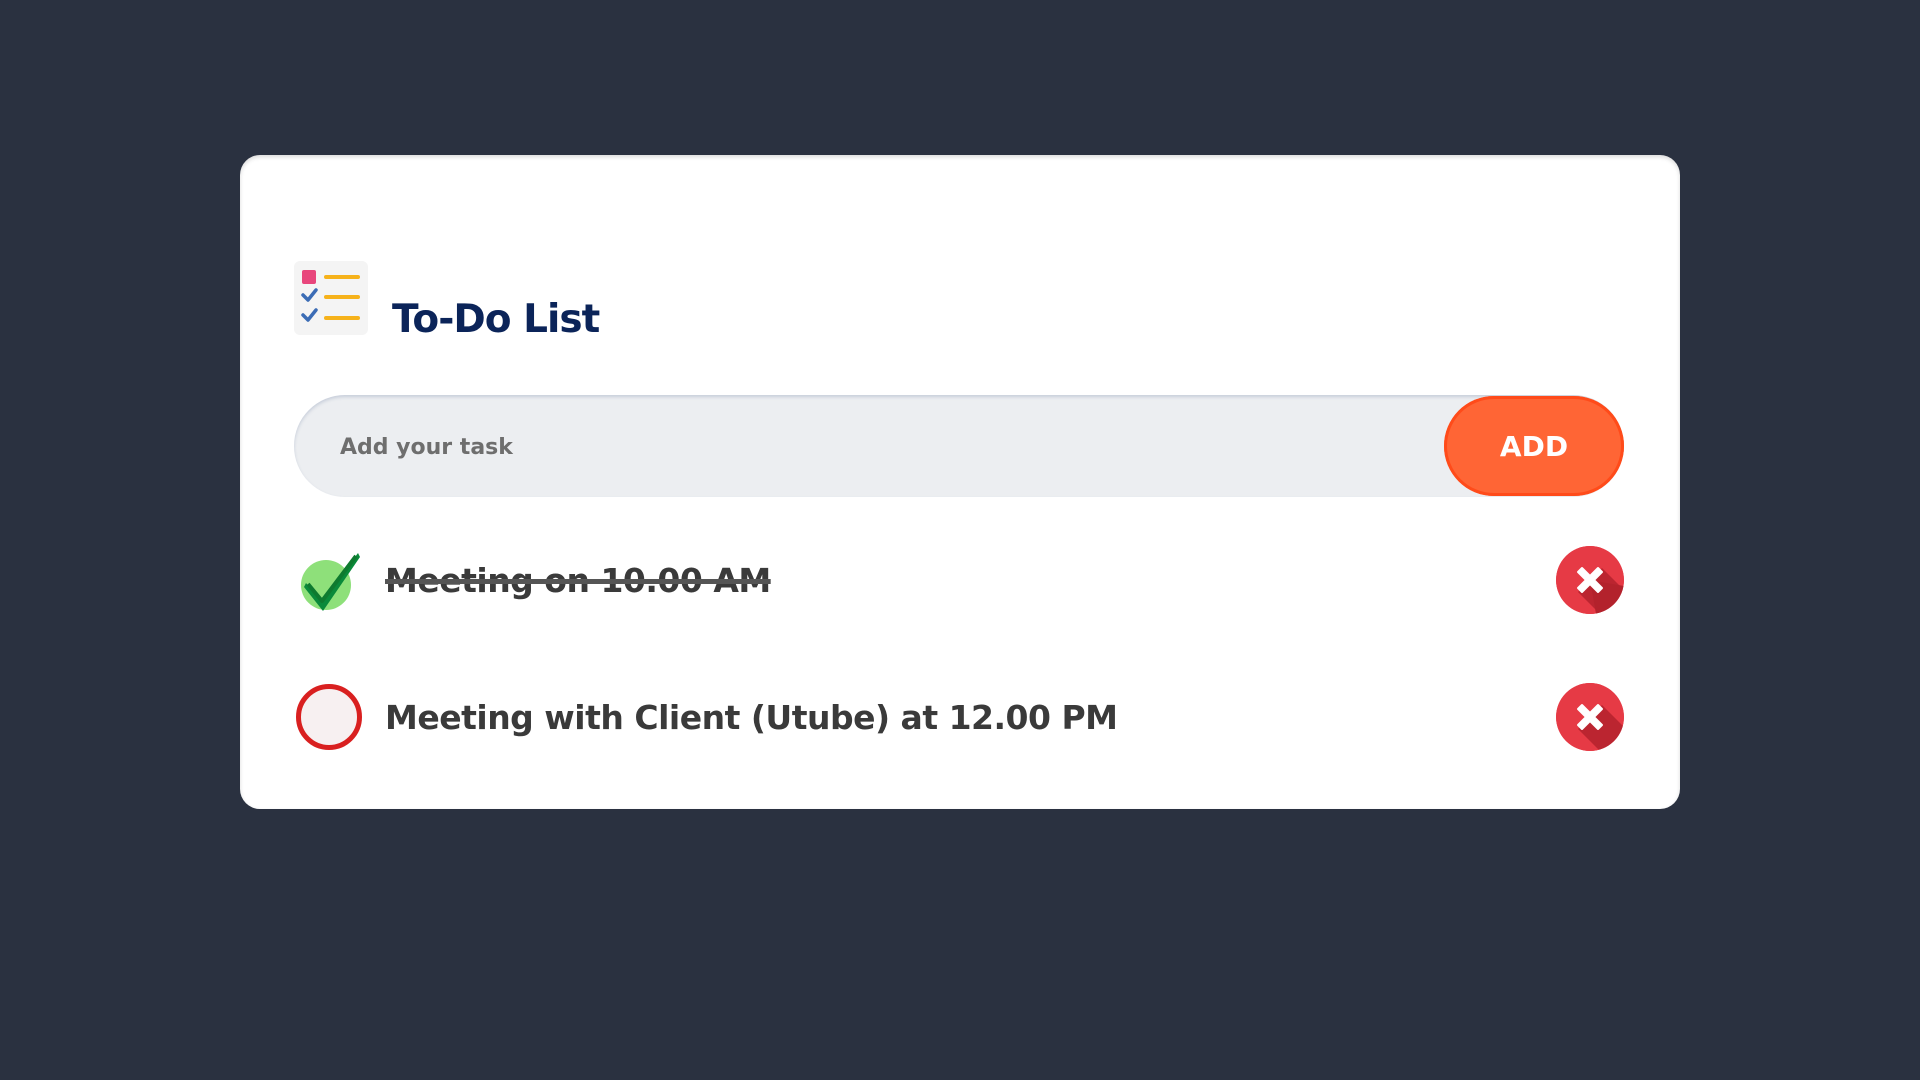 This screenshot has width=1920, height=1080. I want to click on task-item: Meeting with Client (Utube) at 12.00 PM, so click(959, 717).